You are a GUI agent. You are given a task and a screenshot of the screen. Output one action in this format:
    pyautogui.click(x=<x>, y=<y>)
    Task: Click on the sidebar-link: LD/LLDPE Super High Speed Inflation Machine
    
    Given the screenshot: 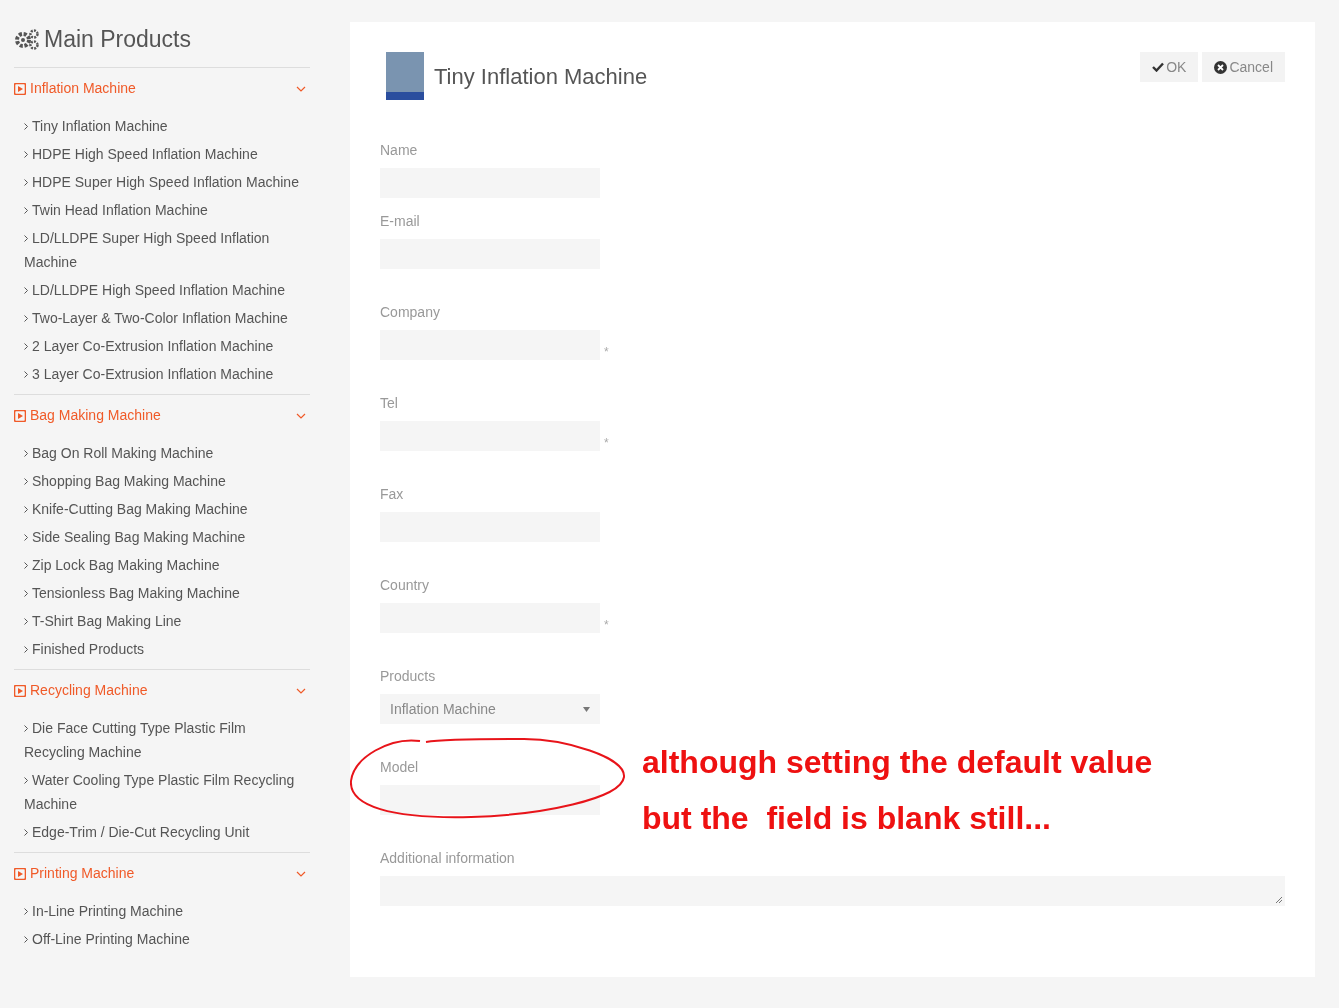 What is the action you would take?
    pyautogui.click(x=167, y=249)
    